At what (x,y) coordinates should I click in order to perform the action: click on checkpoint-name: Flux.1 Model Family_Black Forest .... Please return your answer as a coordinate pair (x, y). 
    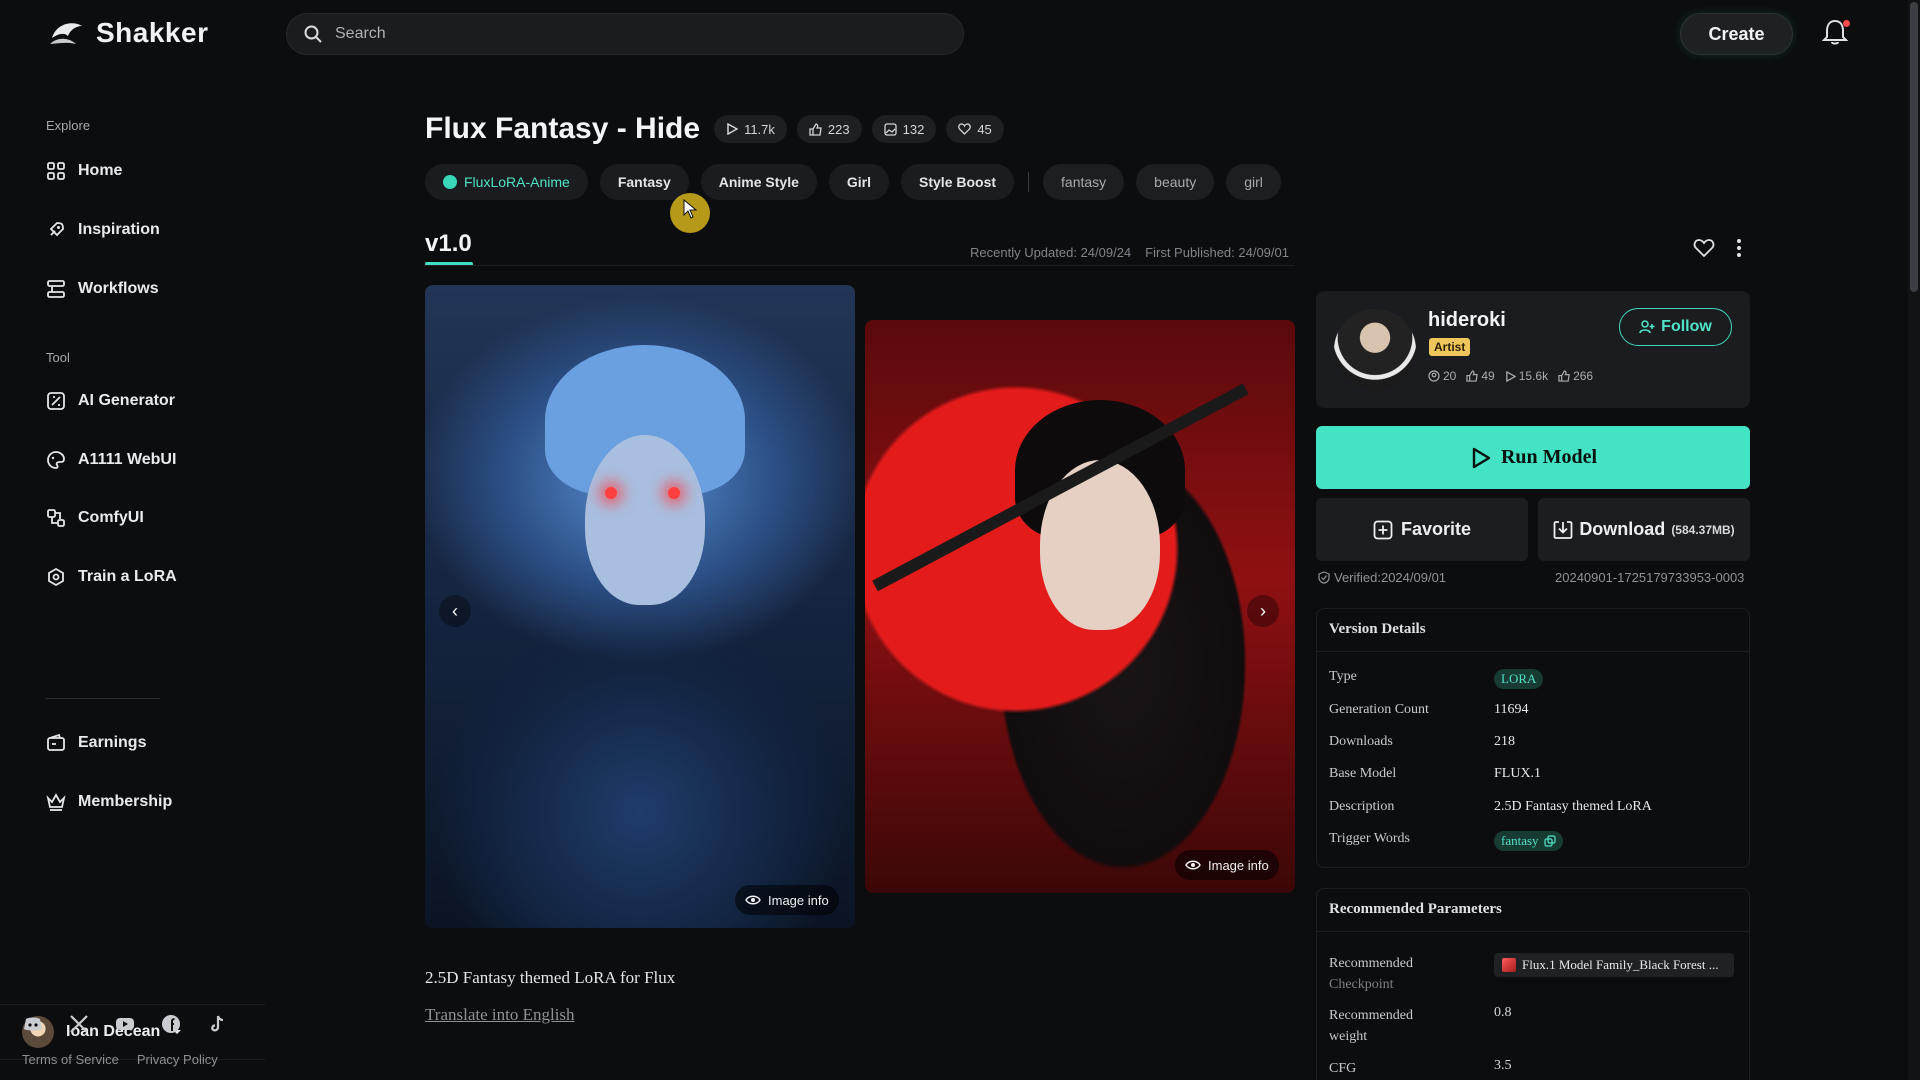
    Looking at the image, I should click on (1620, 964).